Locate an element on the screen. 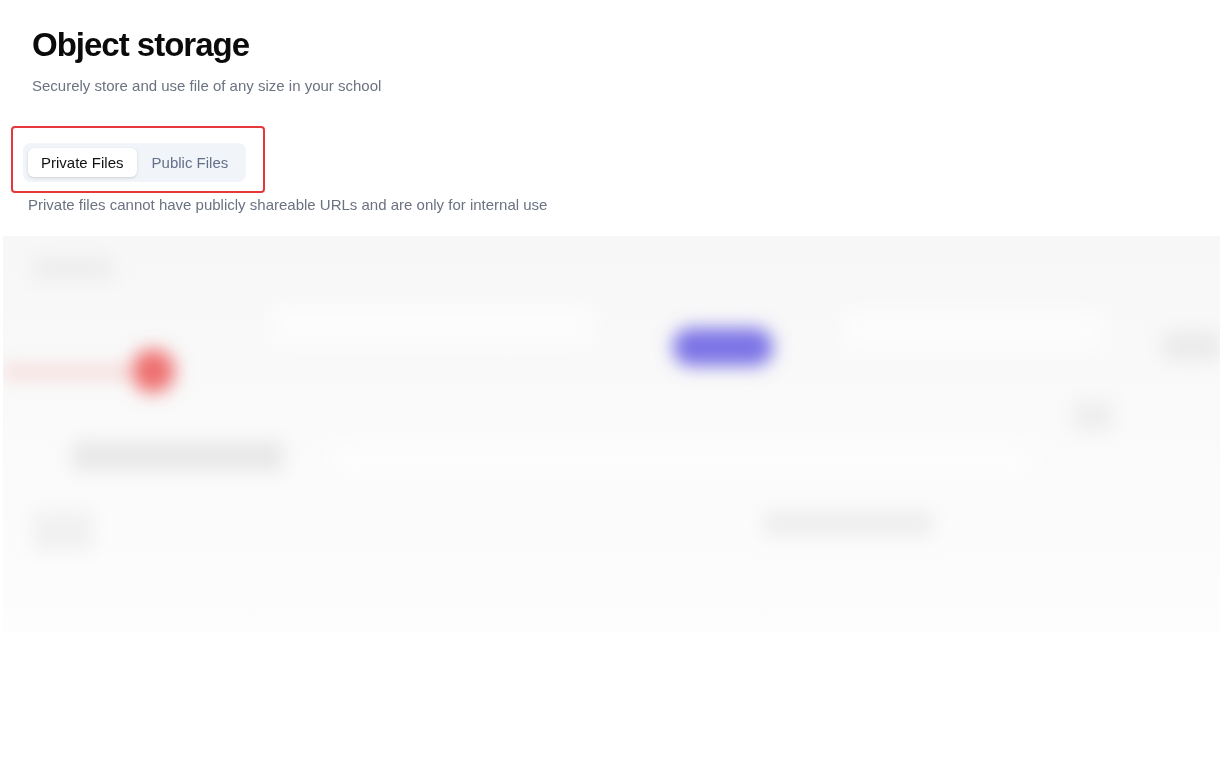  page-title: Object storage is located at coordinates (141, 45).